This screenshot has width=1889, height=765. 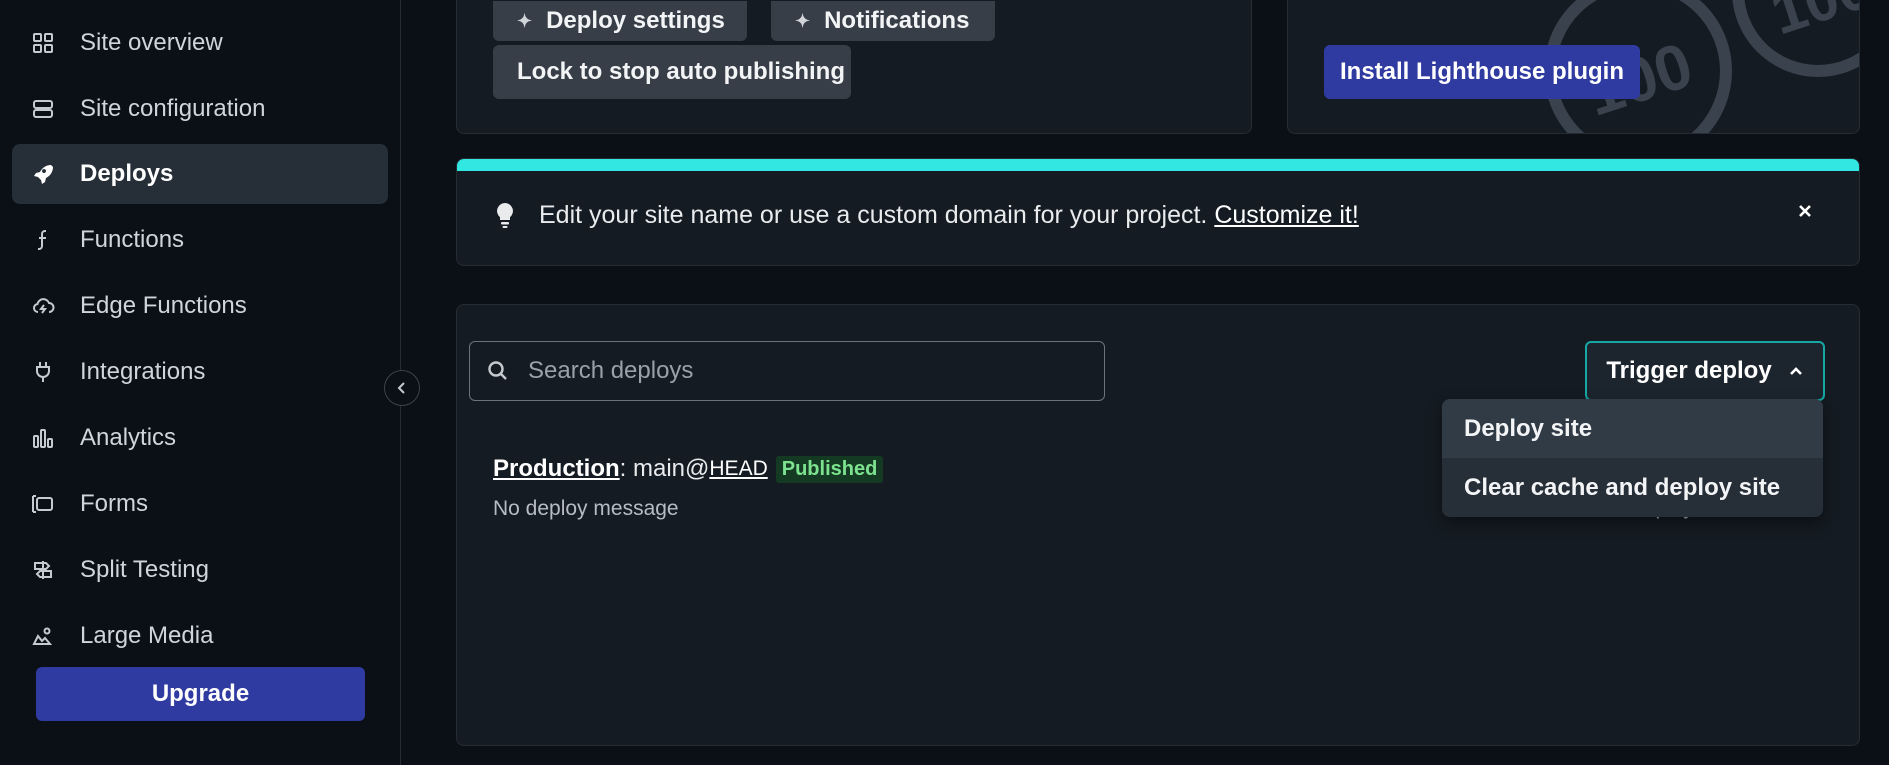 I want to click on menu-item-deploy-site: Deploy site, so click(x=1632, y=428).